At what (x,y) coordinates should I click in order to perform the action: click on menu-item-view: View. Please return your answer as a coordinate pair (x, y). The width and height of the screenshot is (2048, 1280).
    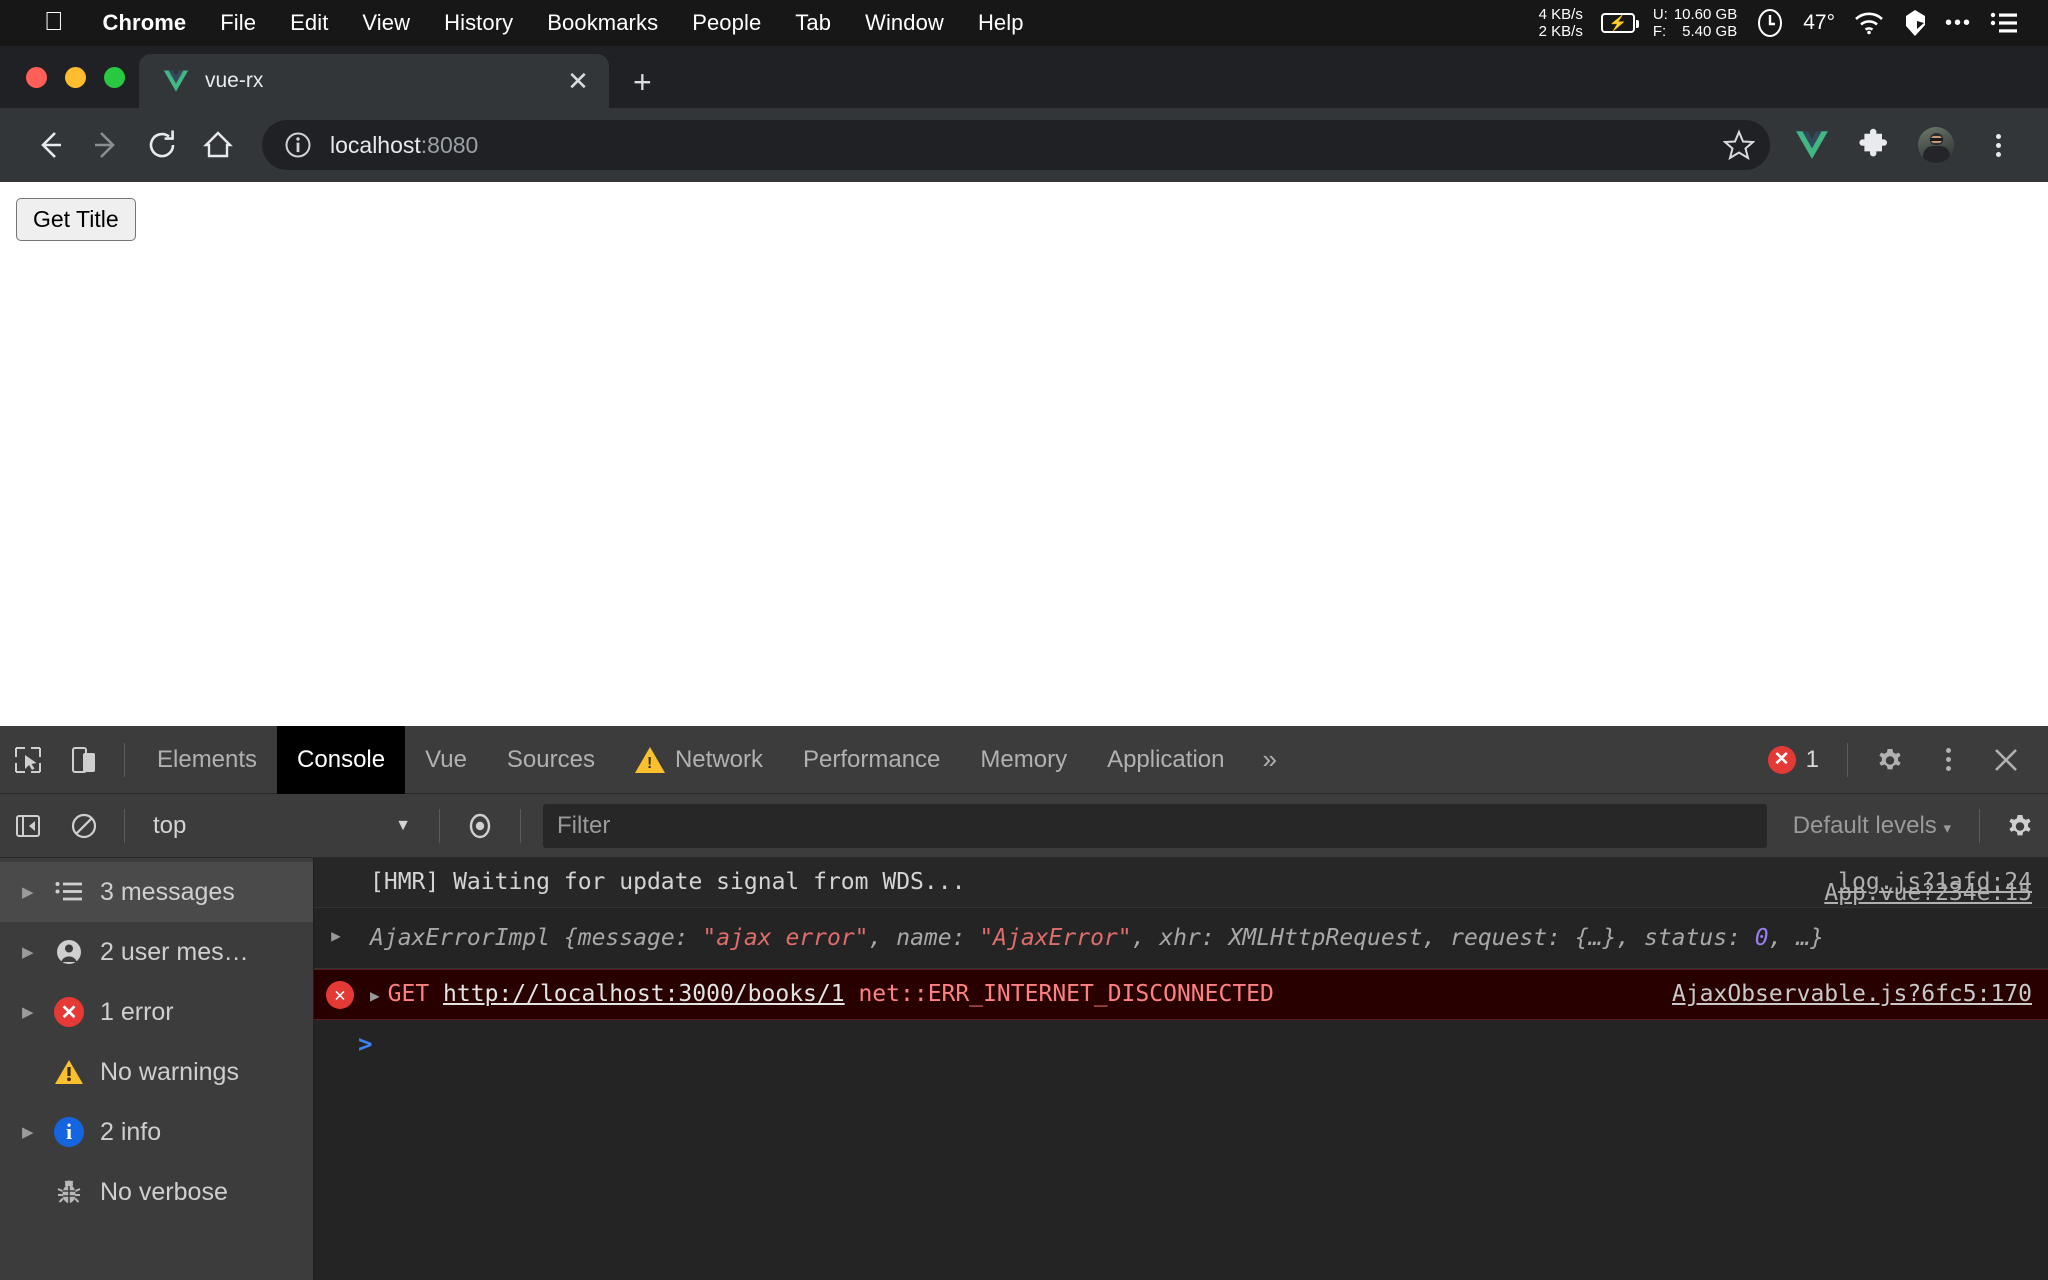
    Looking at the image, I should click on (386, 23).